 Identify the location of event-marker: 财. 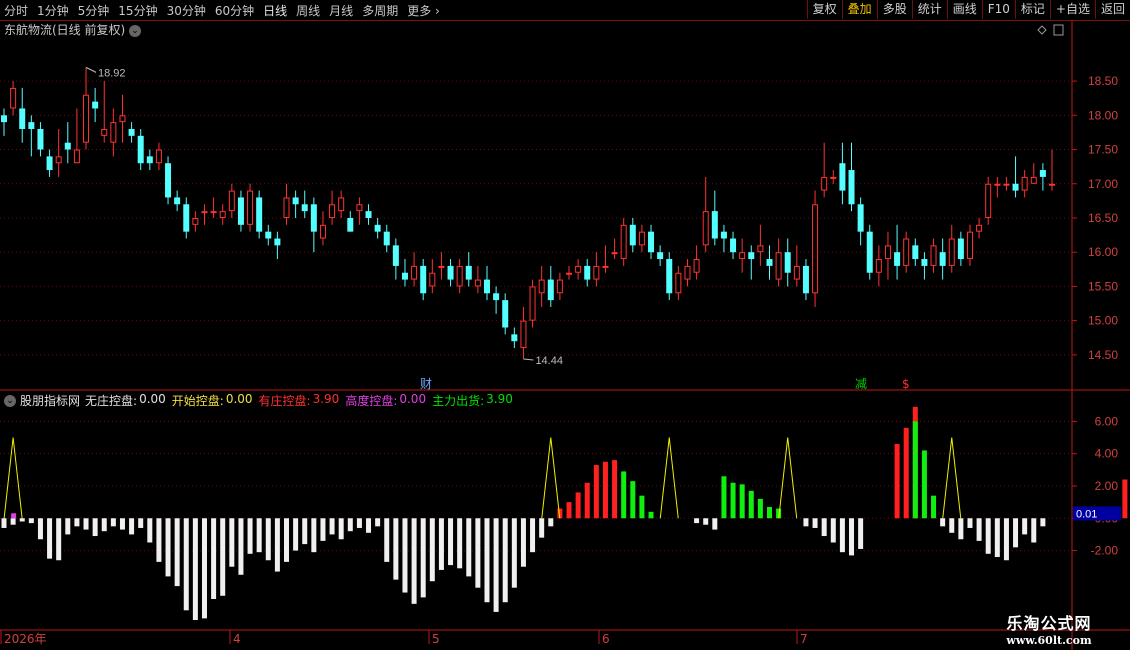
(426, 384).